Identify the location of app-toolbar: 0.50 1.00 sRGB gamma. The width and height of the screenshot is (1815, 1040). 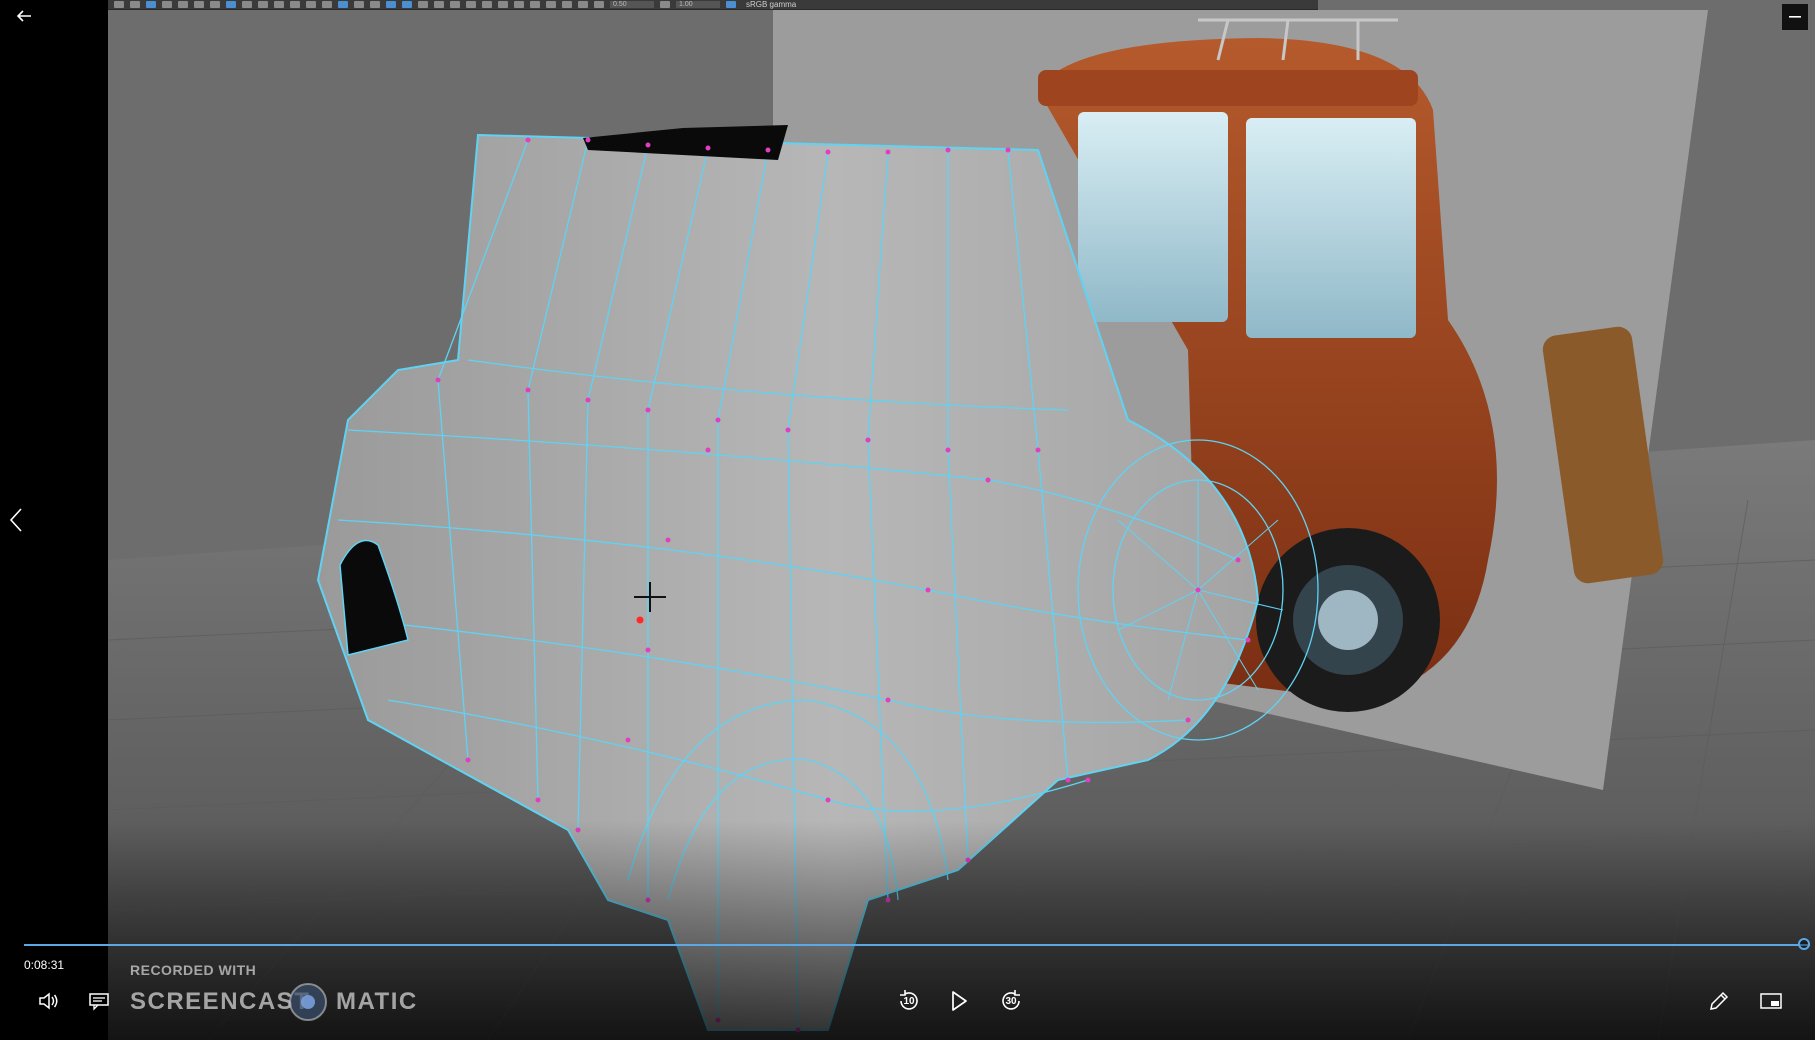
(713, 5).